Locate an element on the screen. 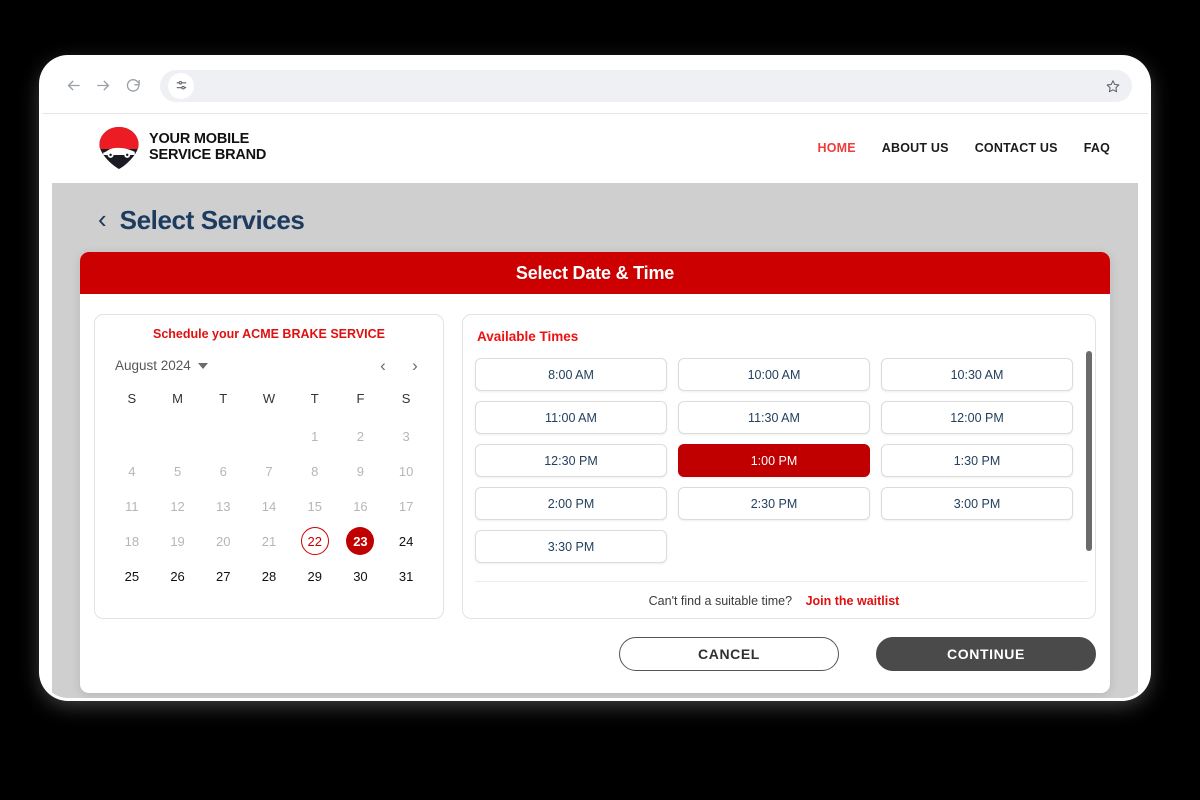  time-slot: 1:30 PM is located at coordinates (977, 460).